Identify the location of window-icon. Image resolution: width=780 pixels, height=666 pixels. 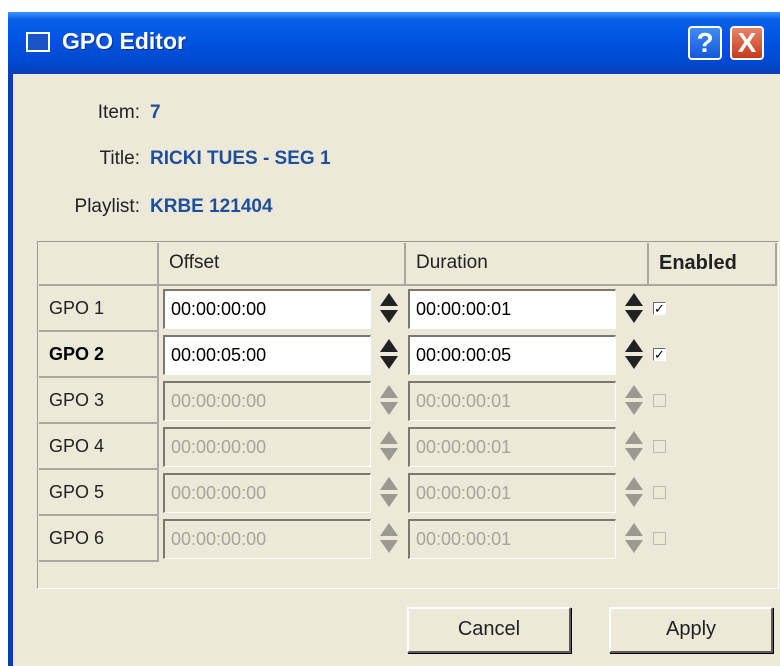
(38, 42).